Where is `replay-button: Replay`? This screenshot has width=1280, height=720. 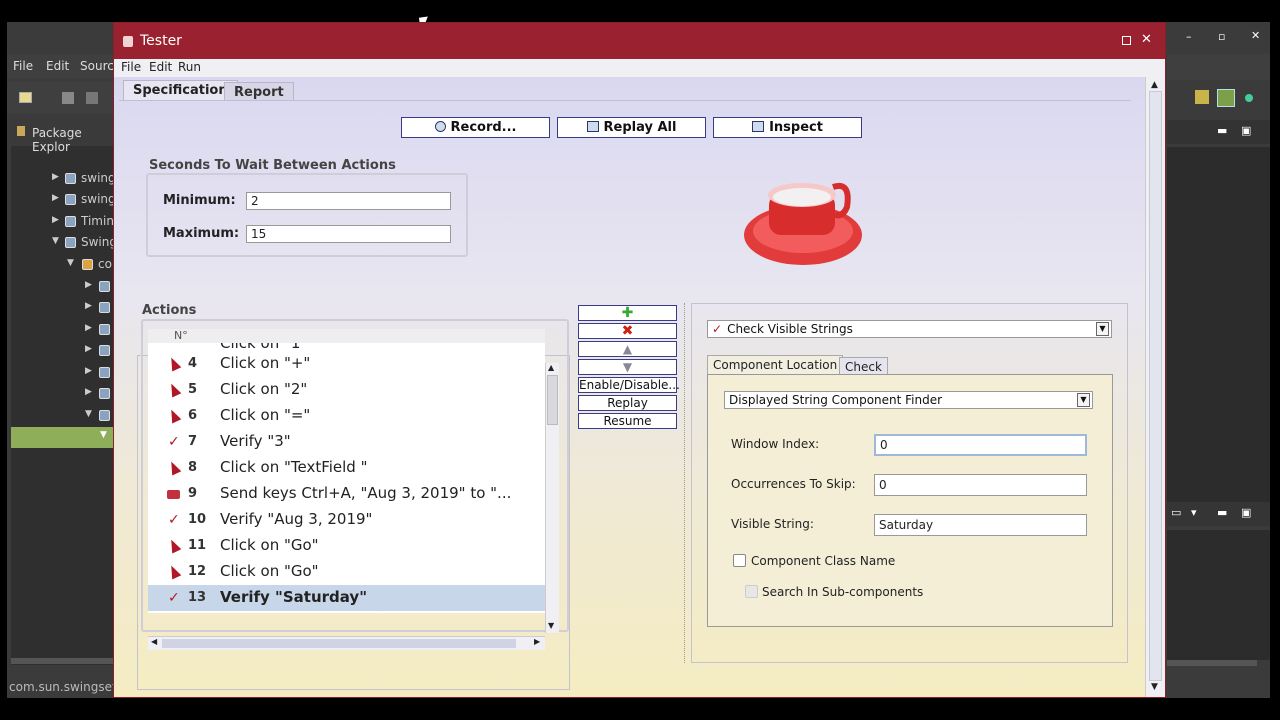
replay-button: Replay is located at coordinates (627, 403).